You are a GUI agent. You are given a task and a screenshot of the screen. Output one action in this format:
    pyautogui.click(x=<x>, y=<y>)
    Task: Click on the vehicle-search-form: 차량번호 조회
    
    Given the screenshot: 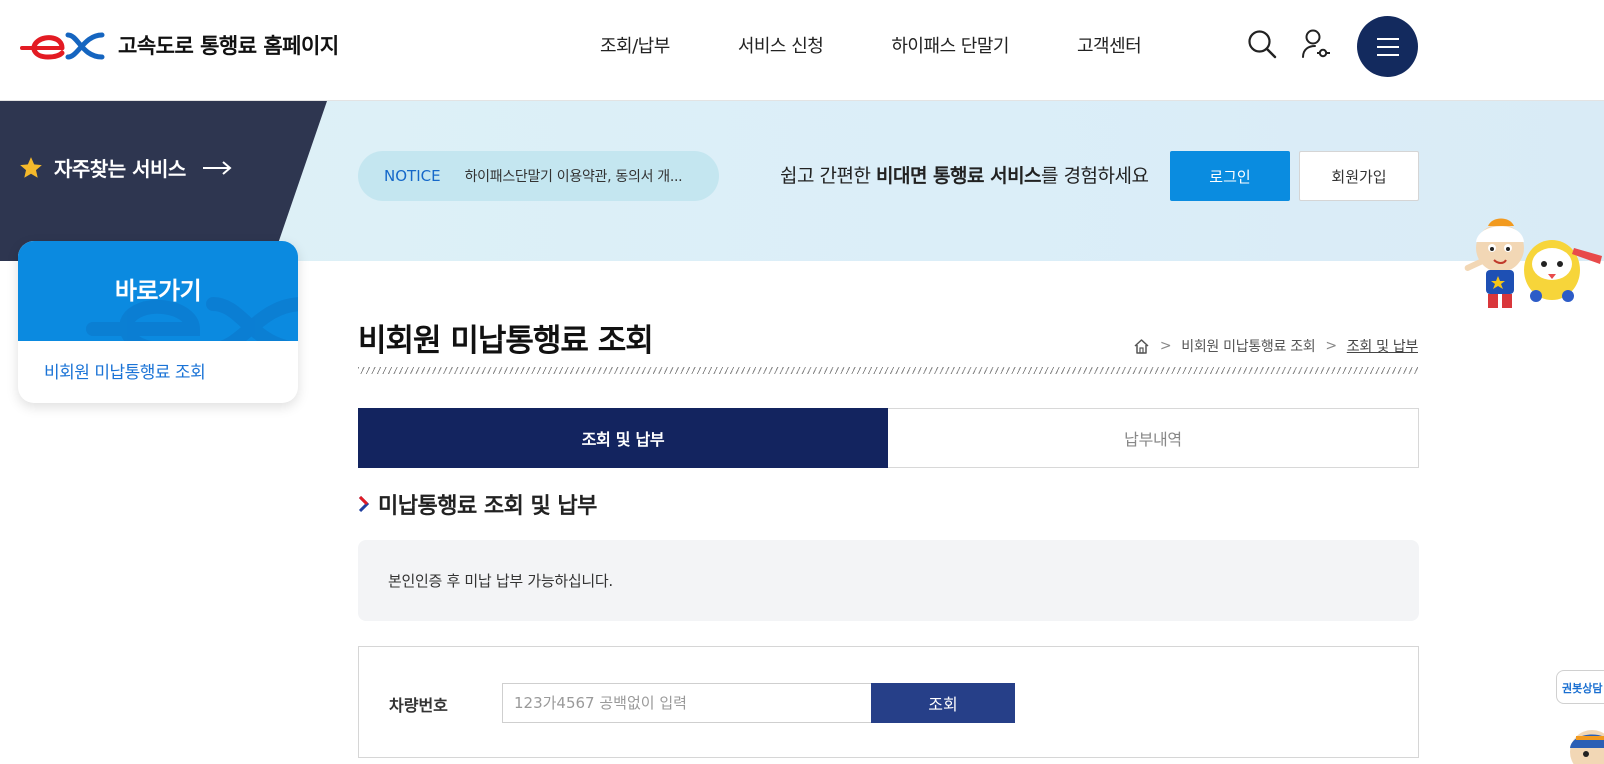 What is the action you would take?
    pyautogui.click(x=888, y=702)
    